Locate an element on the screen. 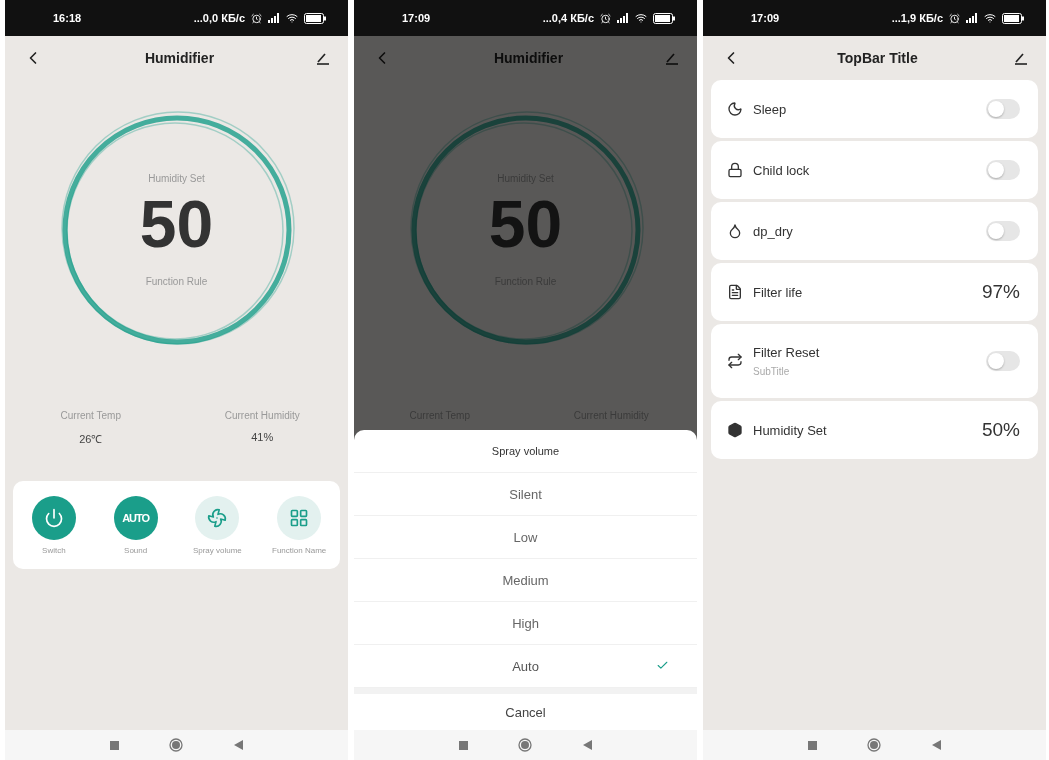  stat-label: Current Humidity is located at coordinates (262, 415).